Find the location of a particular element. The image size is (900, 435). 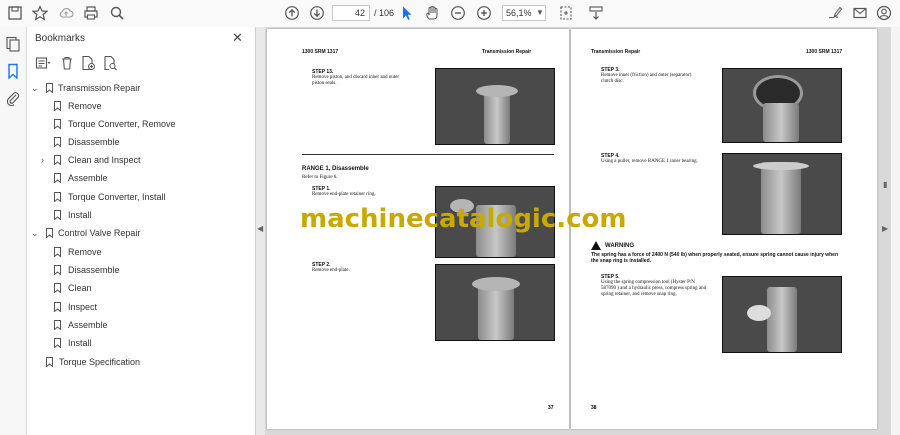

save-icon is located at coordinates (15, 13).